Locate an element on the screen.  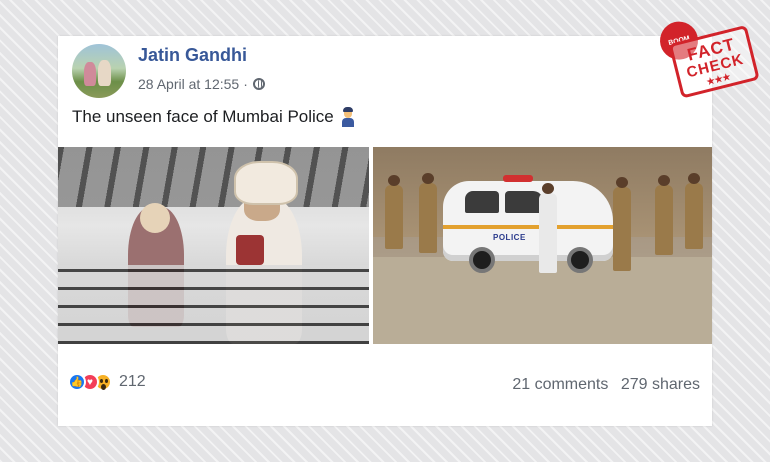
groom-stole is located at coordinates (250, 250).